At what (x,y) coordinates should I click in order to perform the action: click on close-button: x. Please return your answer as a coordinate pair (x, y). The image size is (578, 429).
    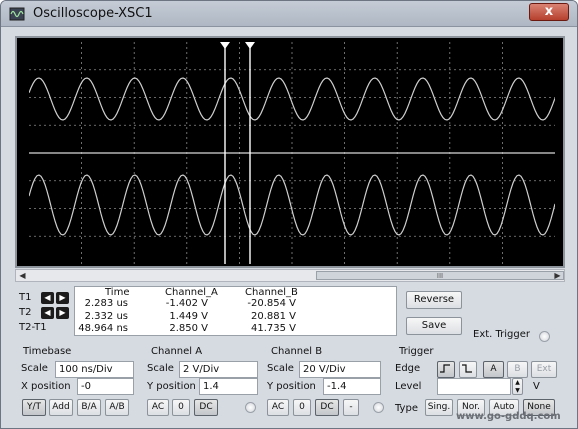
    Looking at the image, I should click on (549, 12).